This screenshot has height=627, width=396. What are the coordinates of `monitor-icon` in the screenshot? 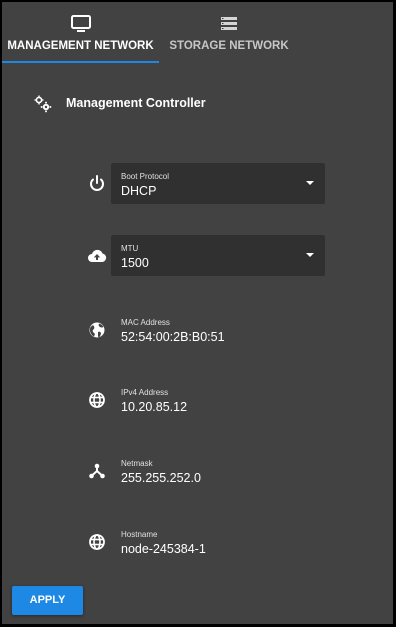 It's located at (80, 23).